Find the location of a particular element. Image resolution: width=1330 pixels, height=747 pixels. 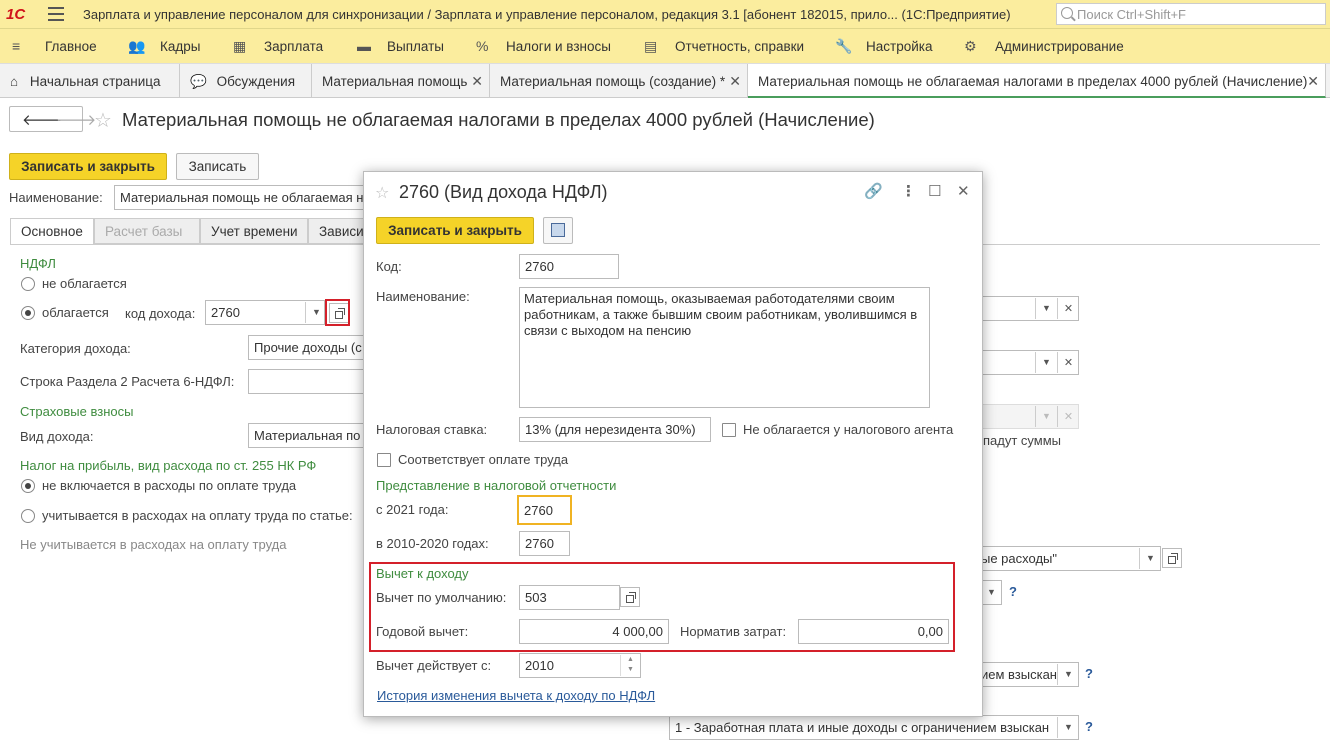

report-line-label: Строка Раздела 2 Расчета 6-НДФЛ: is located at coordinates (127, 381).